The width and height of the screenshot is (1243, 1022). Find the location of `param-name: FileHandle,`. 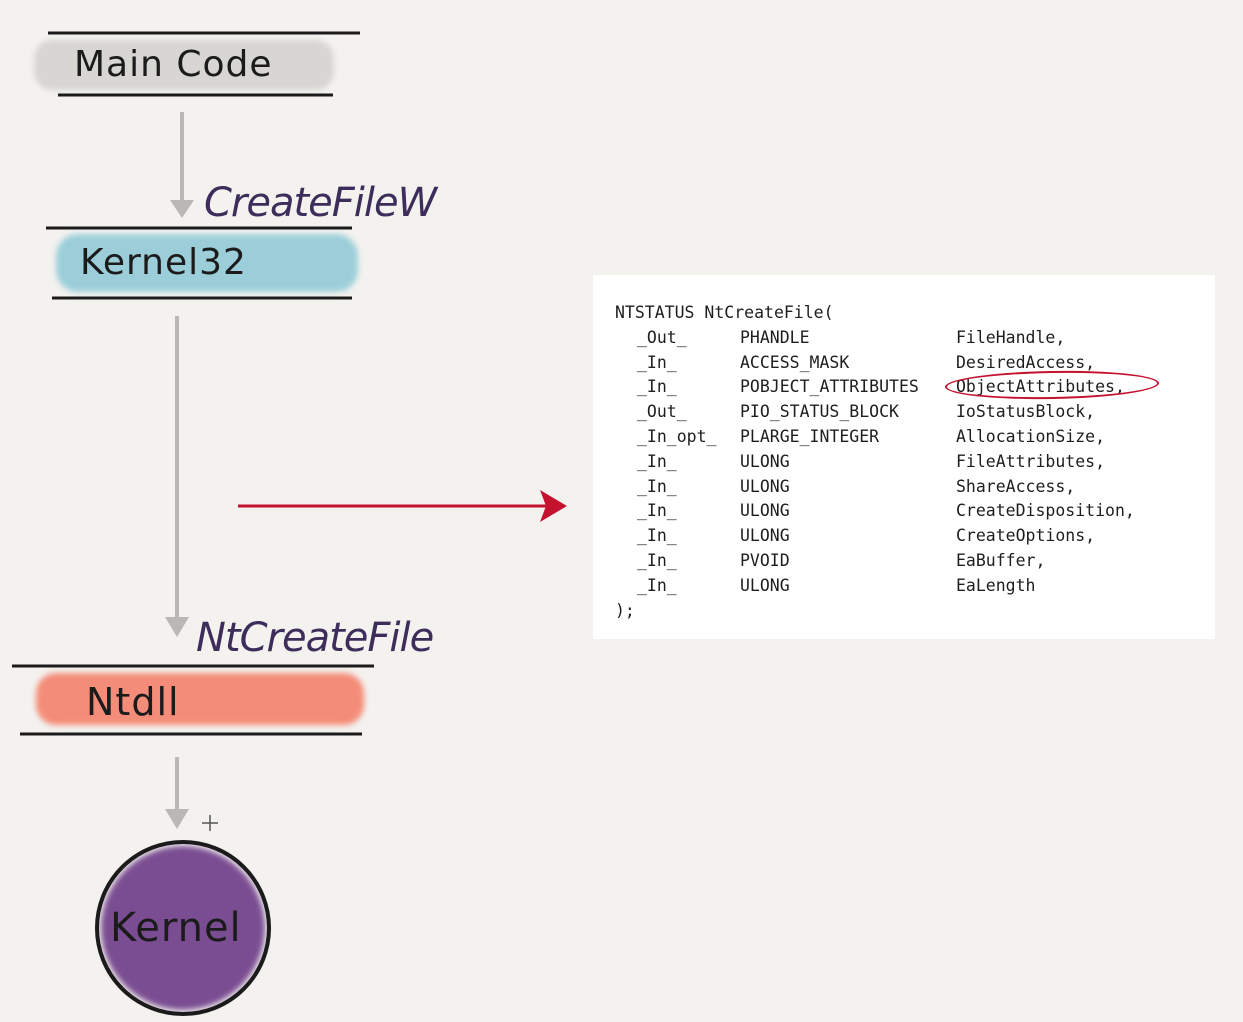

param-name: FileHandle, is located at coordinates (1011, 337).